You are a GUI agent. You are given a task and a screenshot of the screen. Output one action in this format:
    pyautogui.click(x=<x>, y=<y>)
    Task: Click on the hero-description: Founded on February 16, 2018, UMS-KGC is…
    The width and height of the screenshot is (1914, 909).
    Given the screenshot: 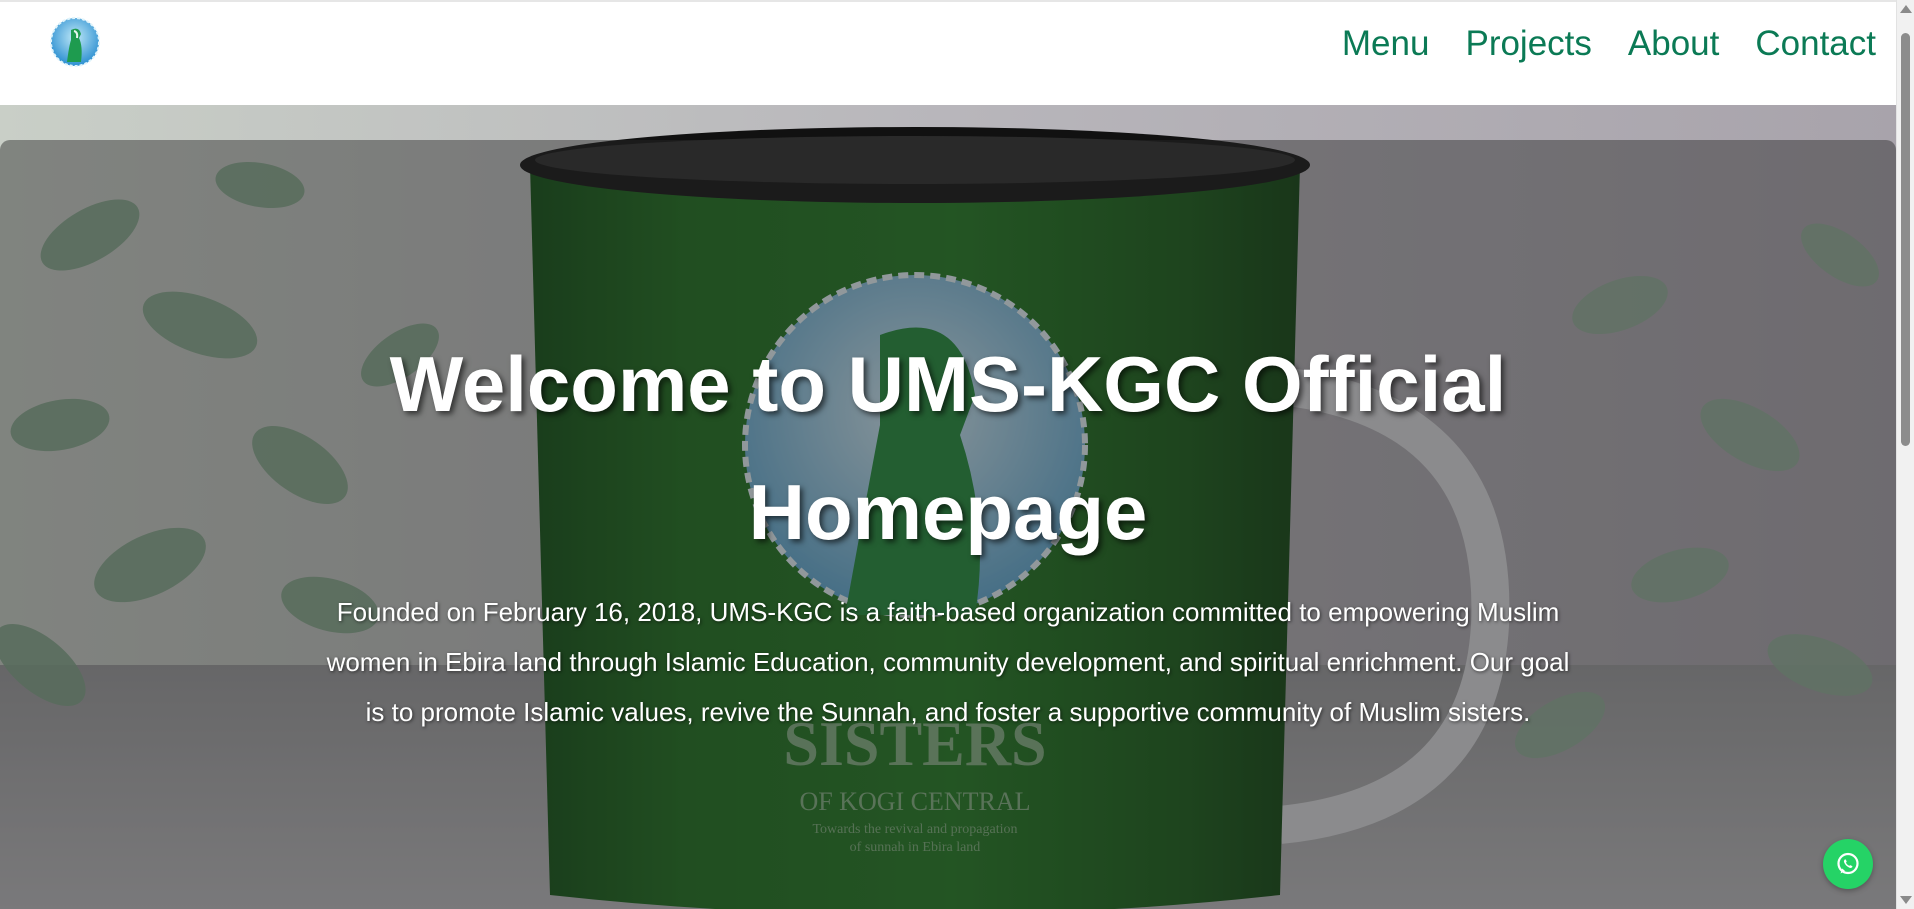 What is the action you would take?
    pyautogui.click(x=948, y=662)
    